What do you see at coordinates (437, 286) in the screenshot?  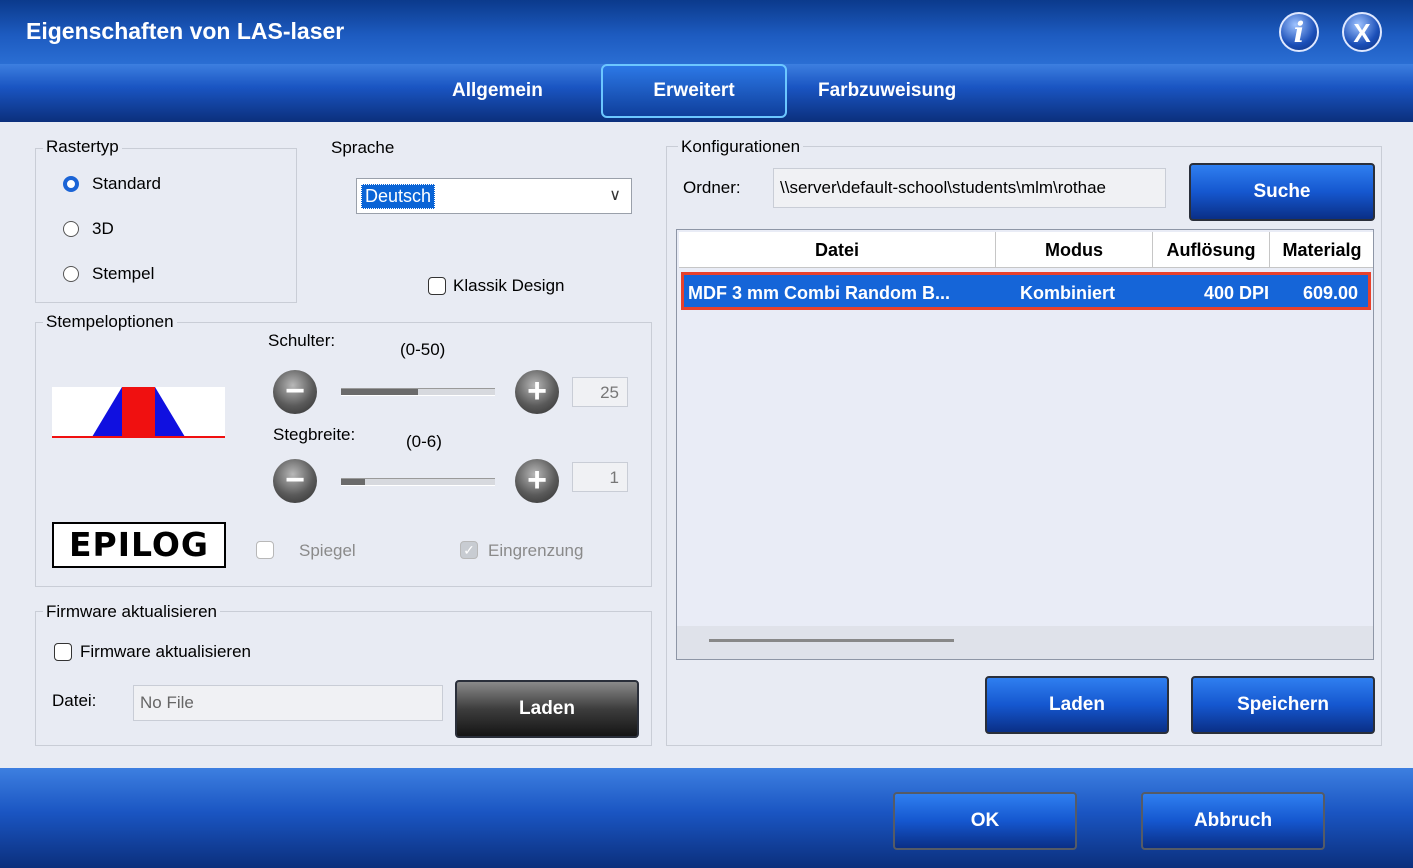 I see `klassik-design-checkbox` at bounding box center [437, 286].